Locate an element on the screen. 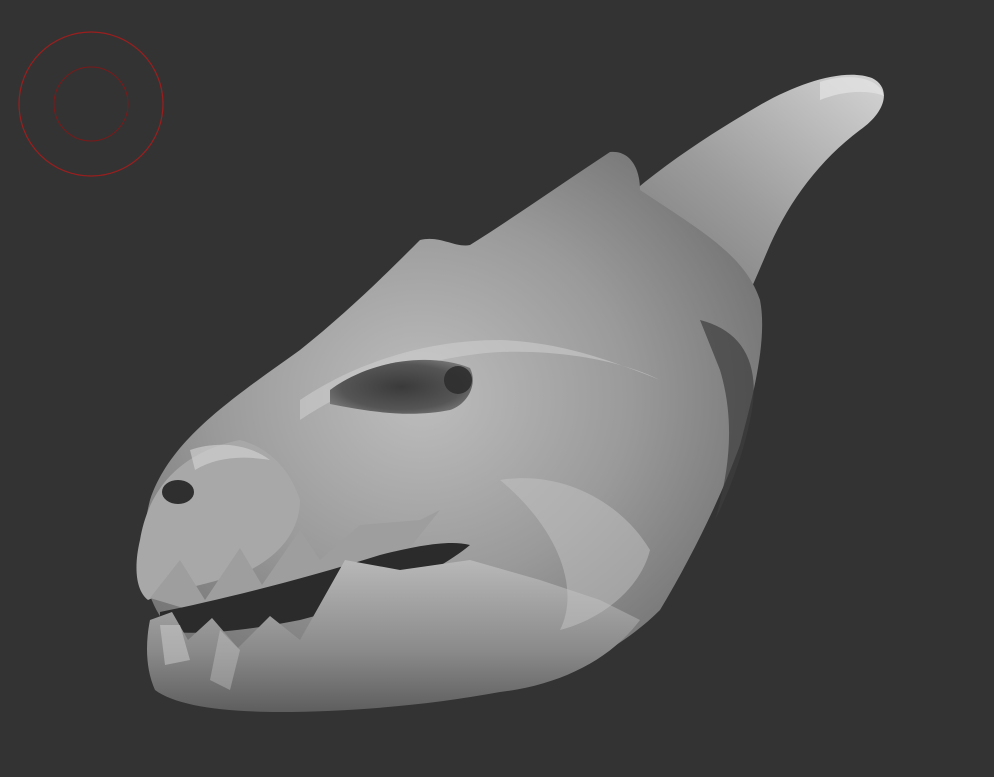 Image resolution: width=994 pixels, height=777 pixels. brush-inner-ring is located at coordinates (91, 104).